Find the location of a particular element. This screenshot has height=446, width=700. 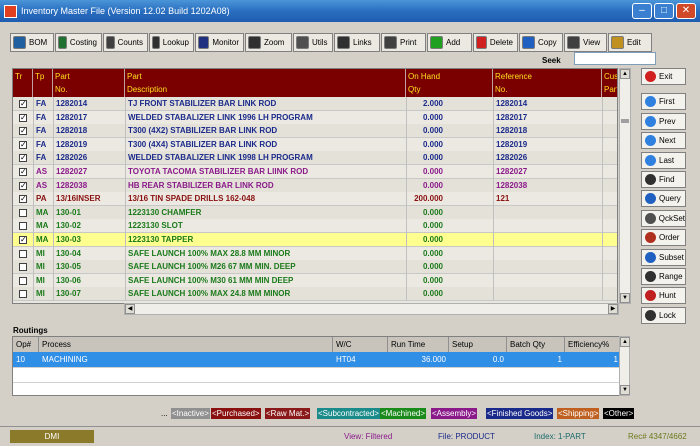

sidebar-button-label: Lock is located at coordinates (667, 315).